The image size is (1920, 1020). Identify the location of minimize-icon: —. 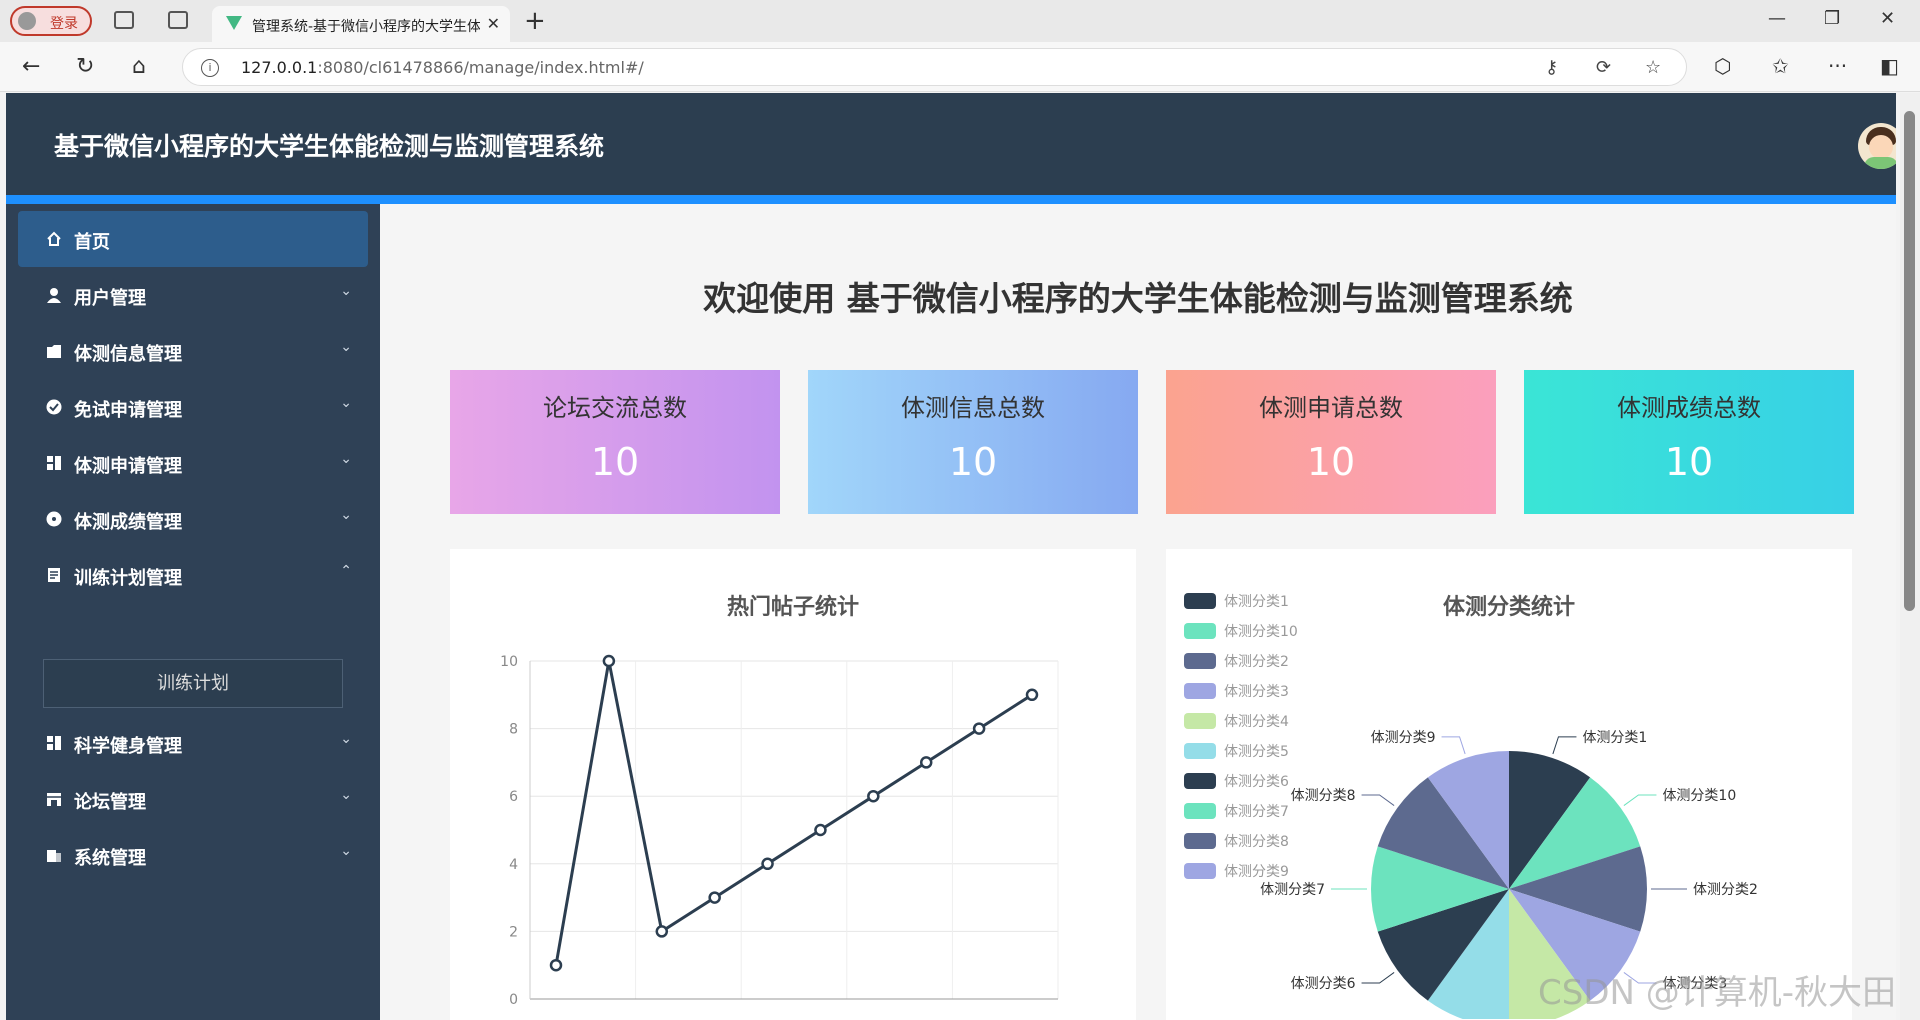
(1777, 18).